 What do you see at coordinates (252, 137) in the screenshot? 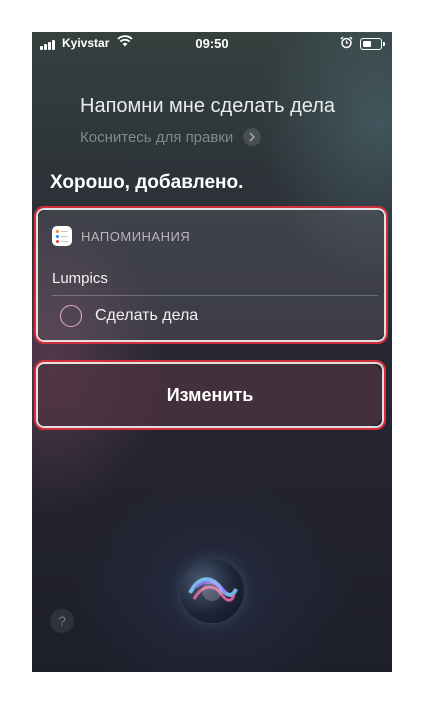
I see `chevron-right-icon` at bounding box center [252, 137].